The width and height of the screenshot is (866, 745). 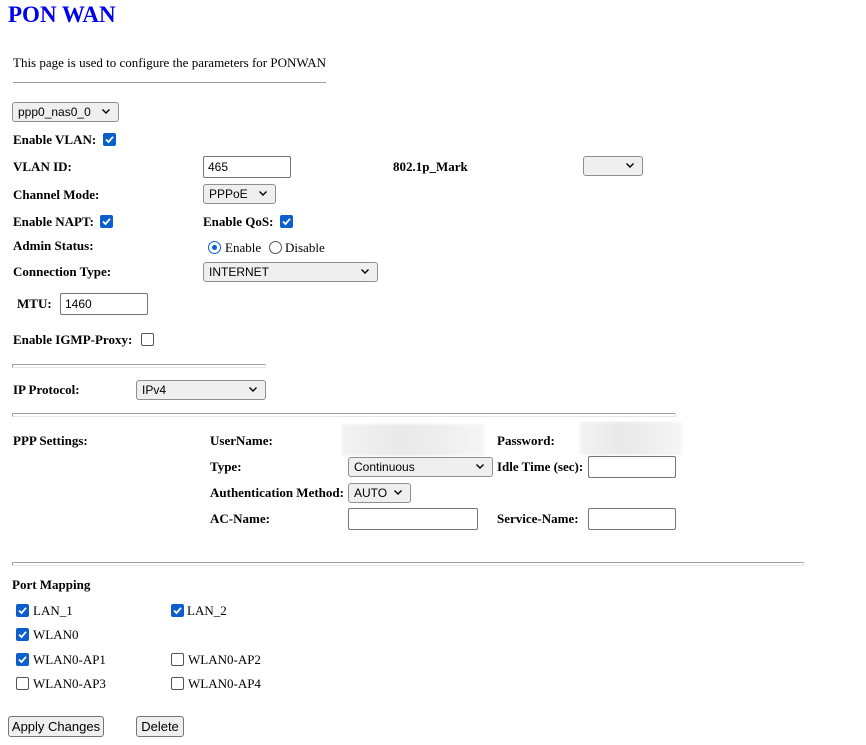 I want to click on auth-method-select: AUTO, so click(x=379, y=493).